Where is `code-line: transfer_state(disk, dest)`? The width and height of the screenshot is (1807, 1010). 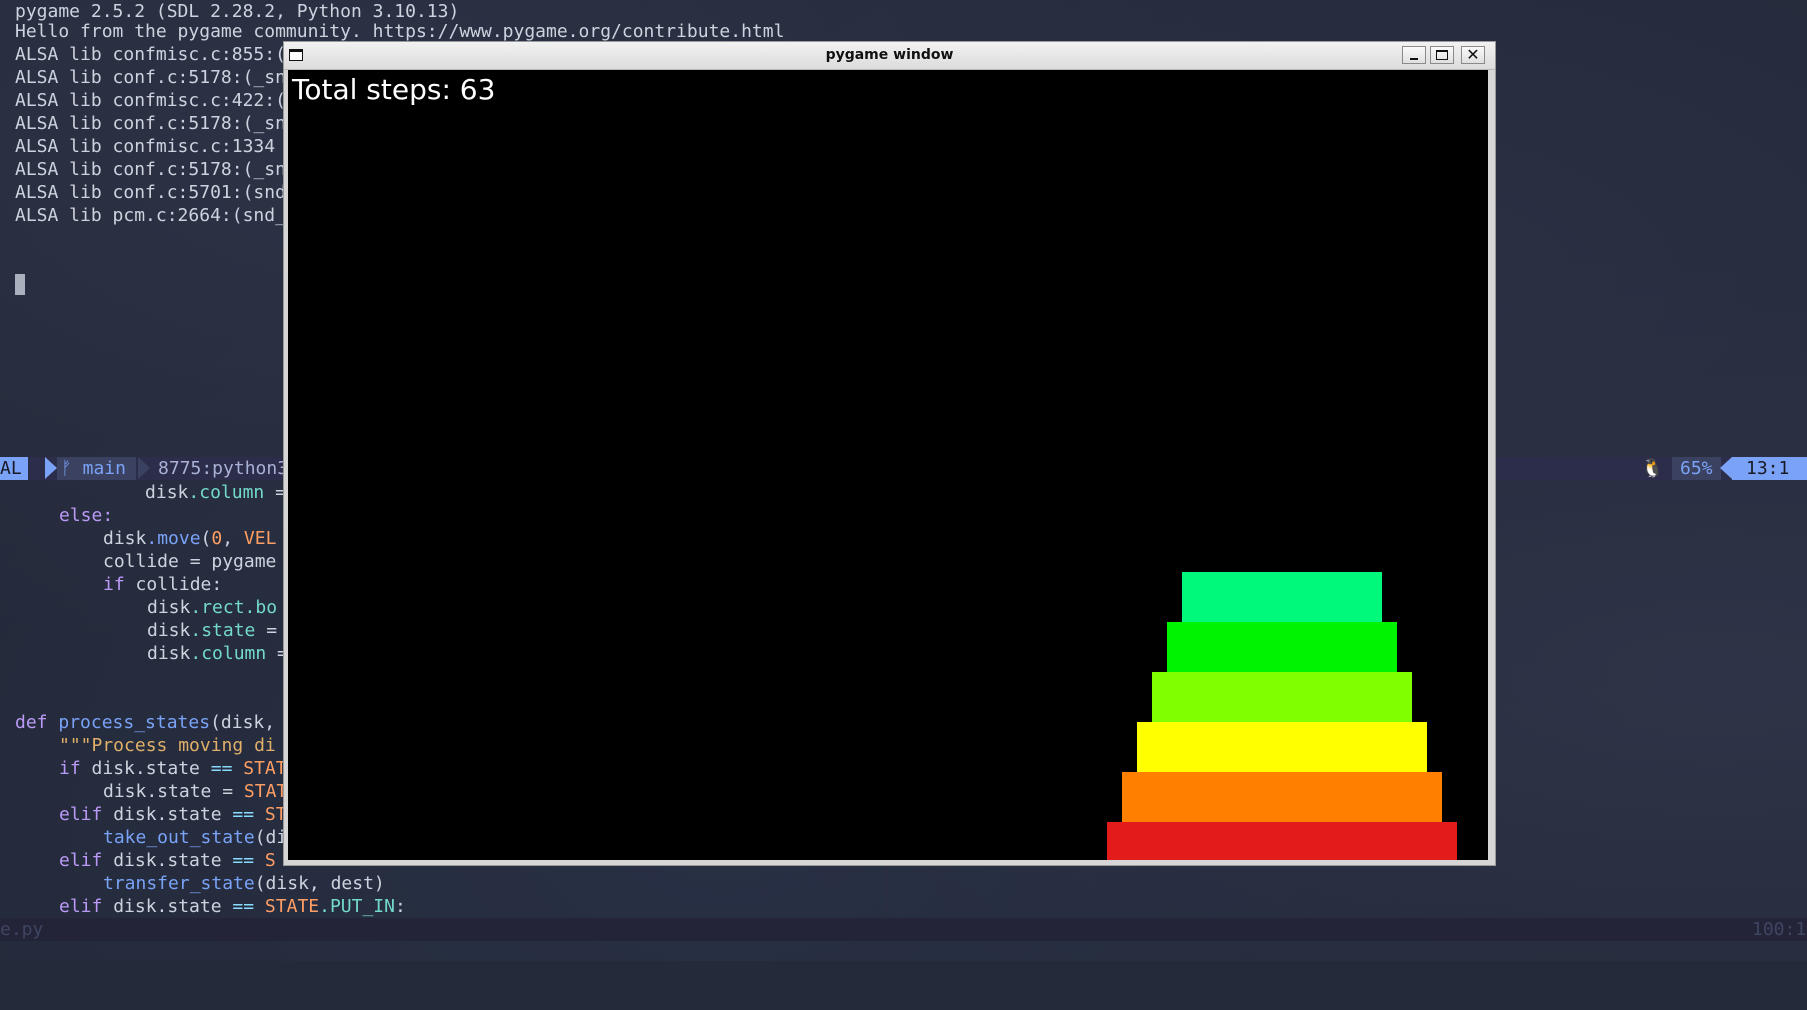 code-line: transfer_state(disk, dest) is located at coordinates (244, 883).